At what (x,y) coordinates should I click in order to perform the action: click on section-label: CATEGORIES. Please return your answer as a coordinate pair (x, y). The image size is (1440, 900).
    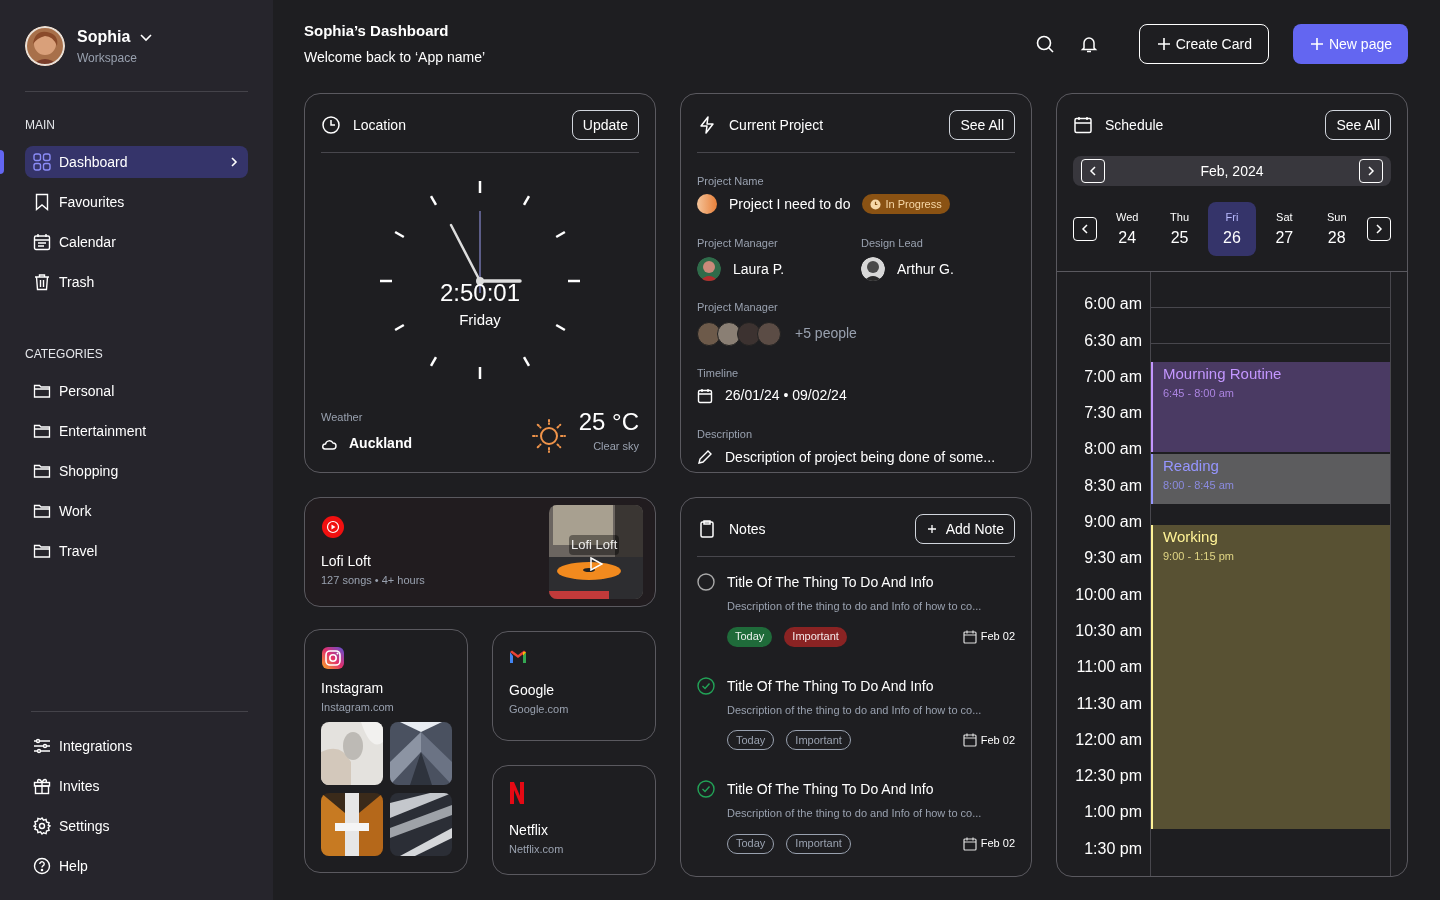
    Looking at the image, I should click on (64, 354).